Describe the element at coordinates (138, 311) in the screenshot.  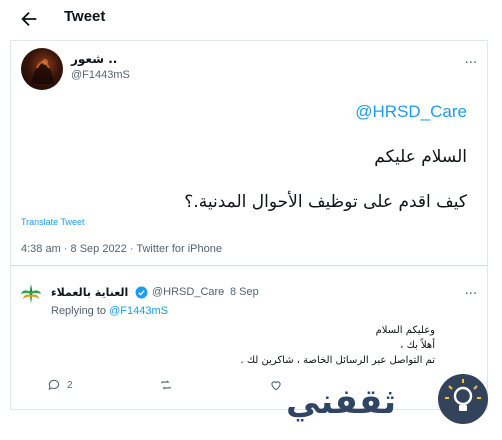
I see `replying-to-user-link: @F1443mS` at that location.